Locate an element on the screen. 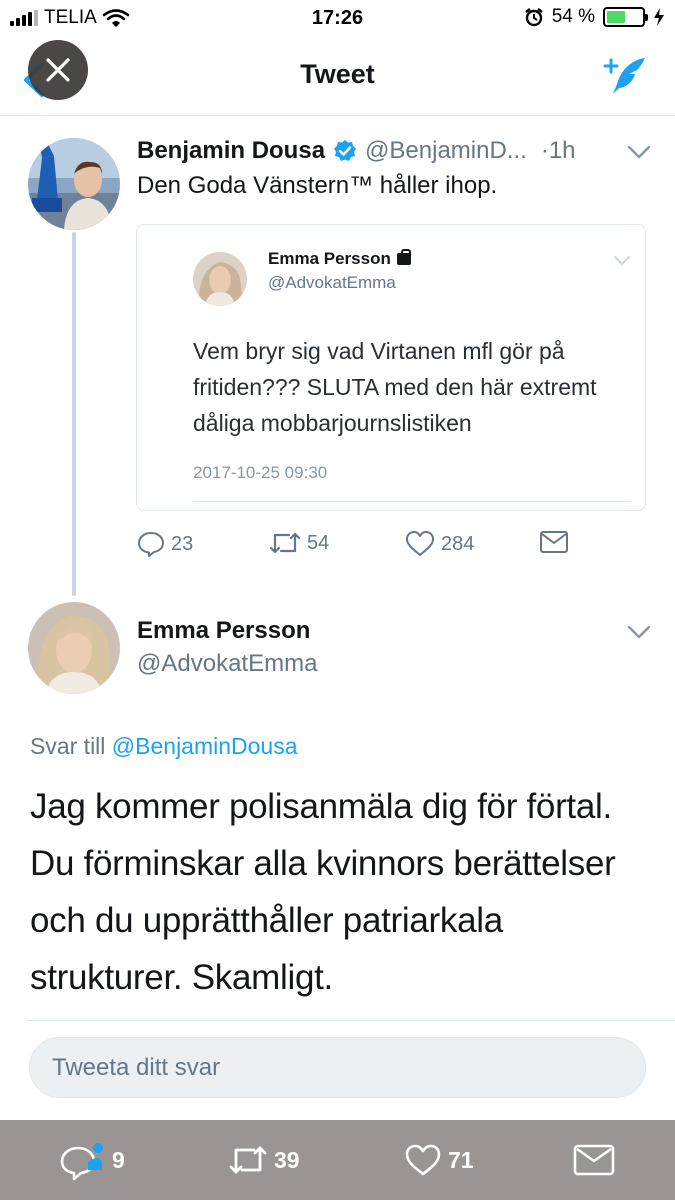  author-name: Benjamin Dousa is located at coordinates (231, 151).